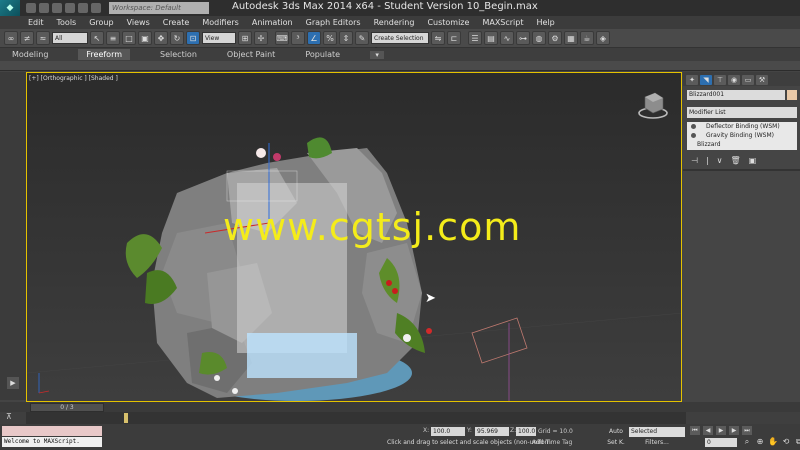 This screenshot has width=800, height=450. Describe the element at coordinates (760, 442) in the screenshot. I see `zoom-all-icon: ⊕` at that location.